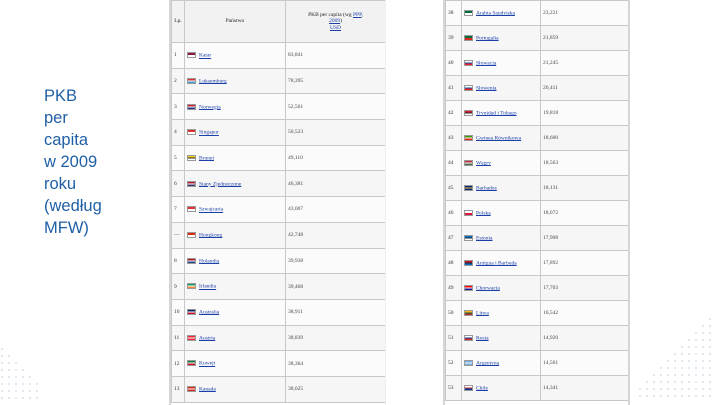  Describe the element at coordinates (453, 138) in the screenshot. I see `row-rank: 43` at that location.